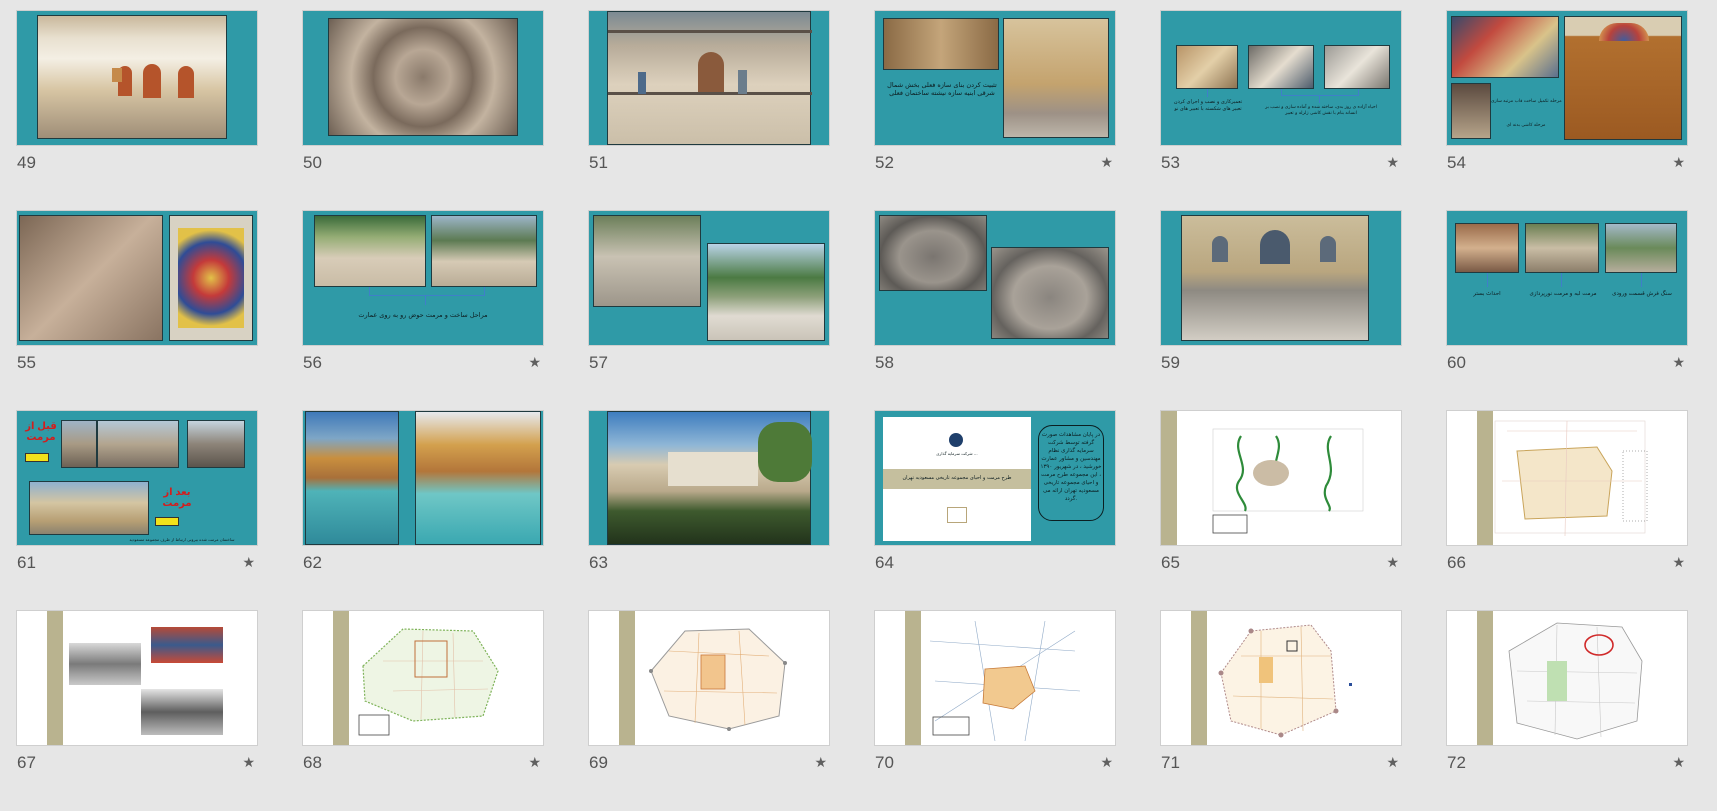 This screenshot has height=811, width=1717. What do you see at coordinates (1471, 111) in the screenshot?
I see `craftsman-photo` at bounding box center [1471, 111].